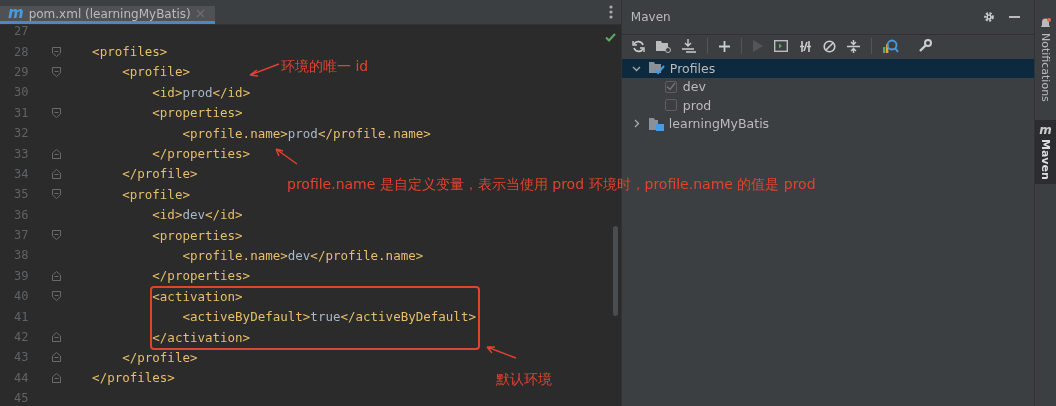 The width and height of the screenshot is (1056, 406). What do you see at coordinates (890, 46) in the screenshot?
I see `analyze-icon` at bounding box center [890, 46].